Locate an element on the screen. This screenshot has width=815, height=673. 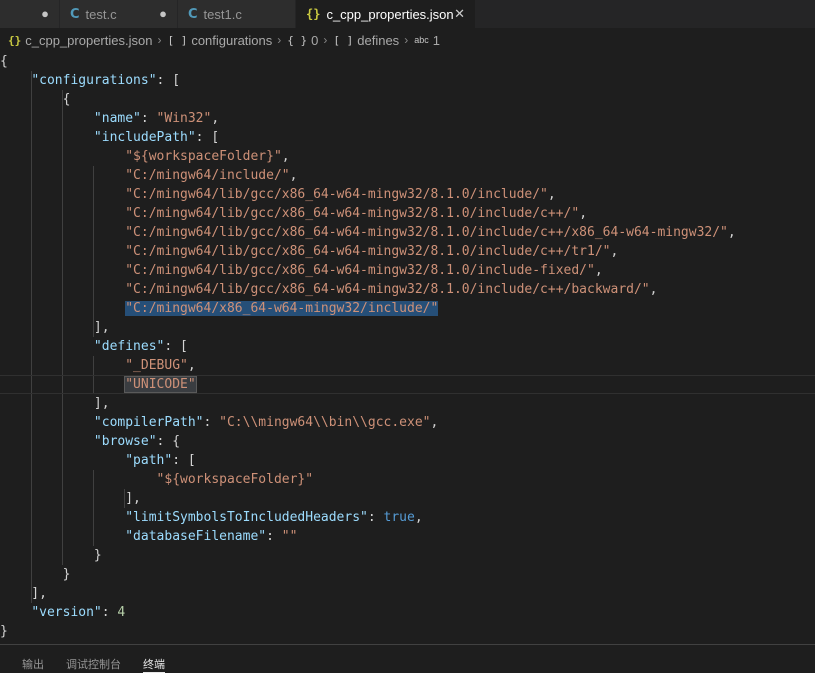
tab-test1-c: C test1.c is located at coordinates (237, 14).